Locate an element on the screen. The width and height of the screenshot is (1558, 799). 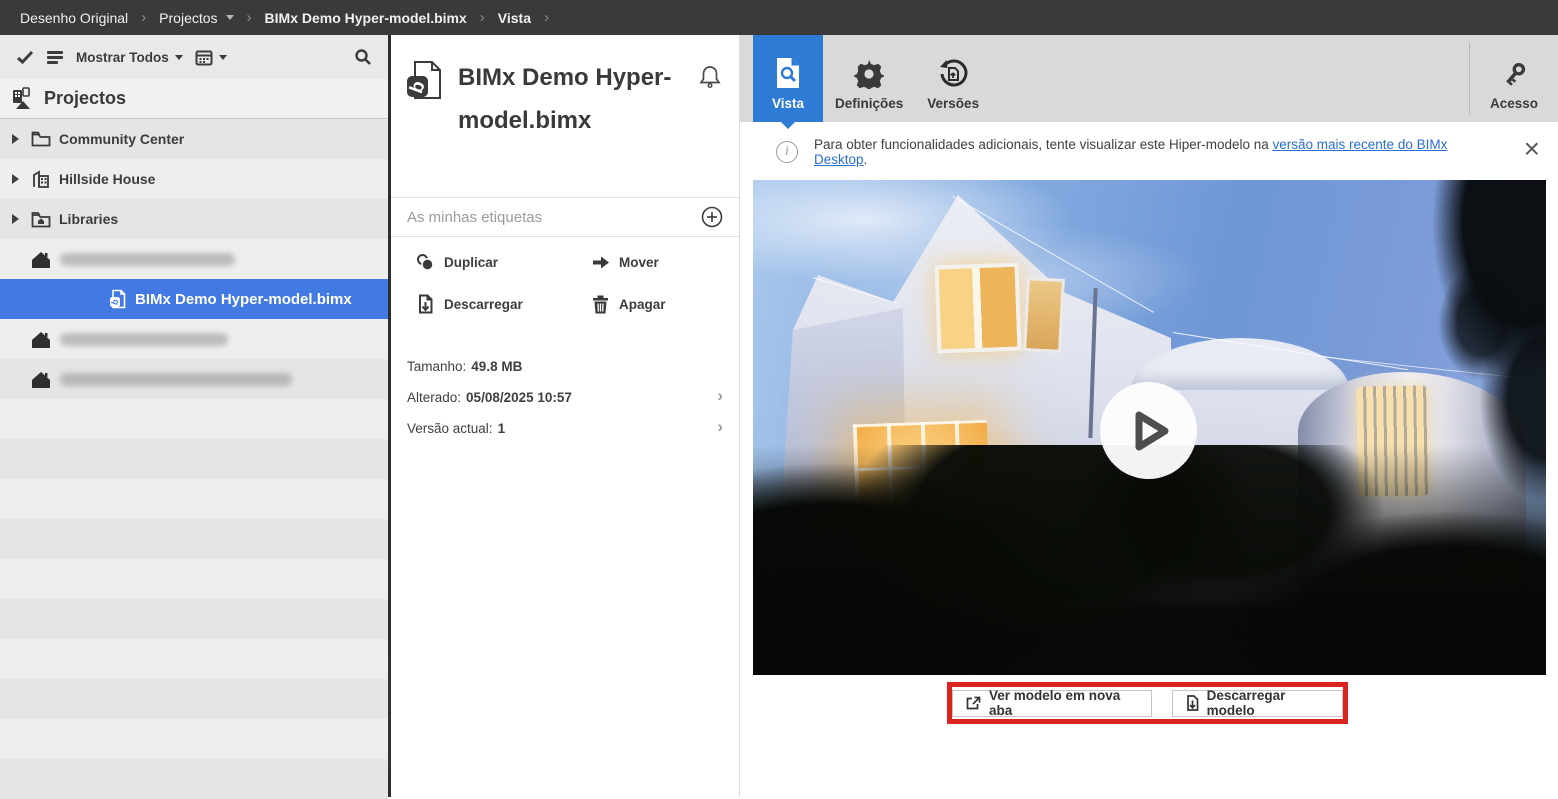
projects-section-header: Projectos is located at coordinates (194, 99).